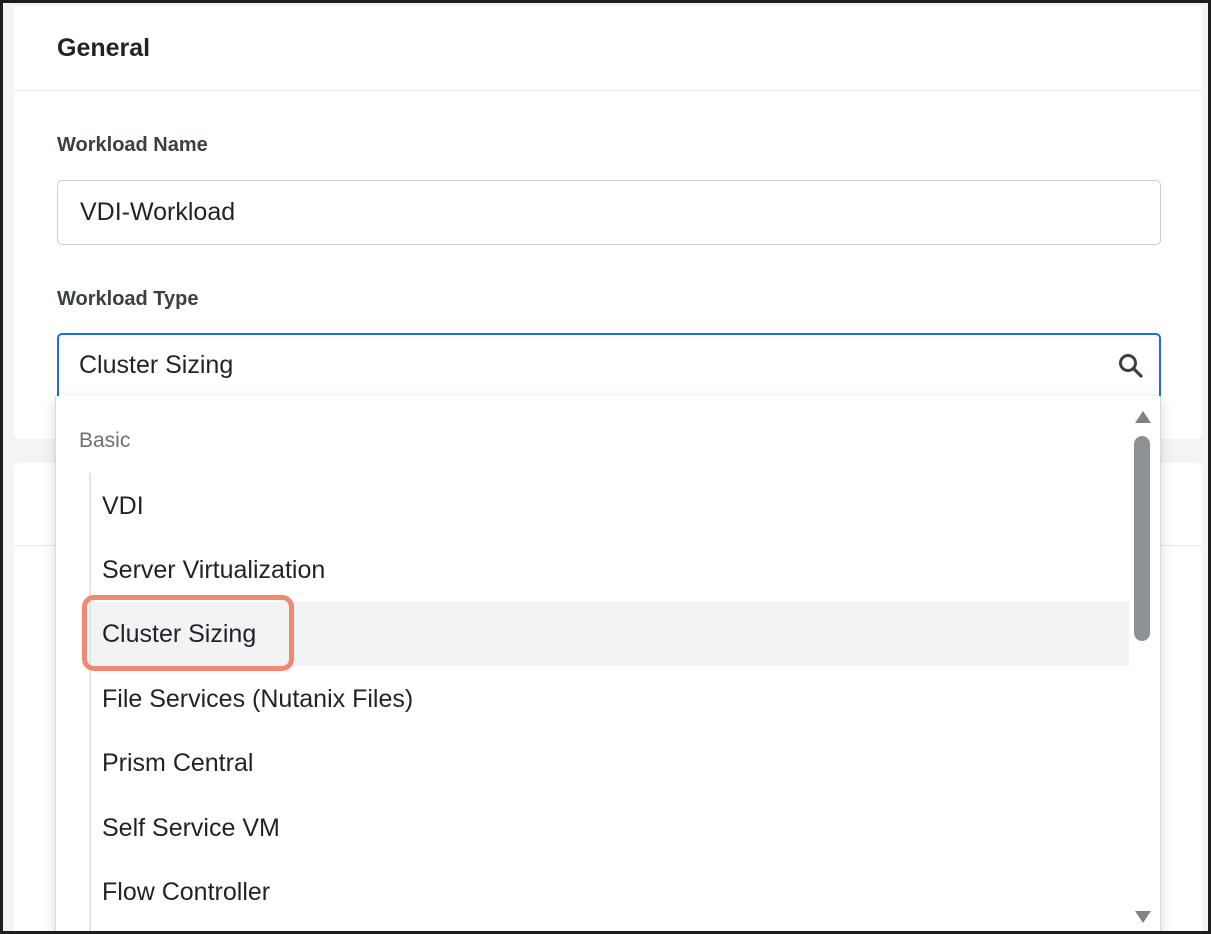  I want to click on section-title: General, so click(104, 48).